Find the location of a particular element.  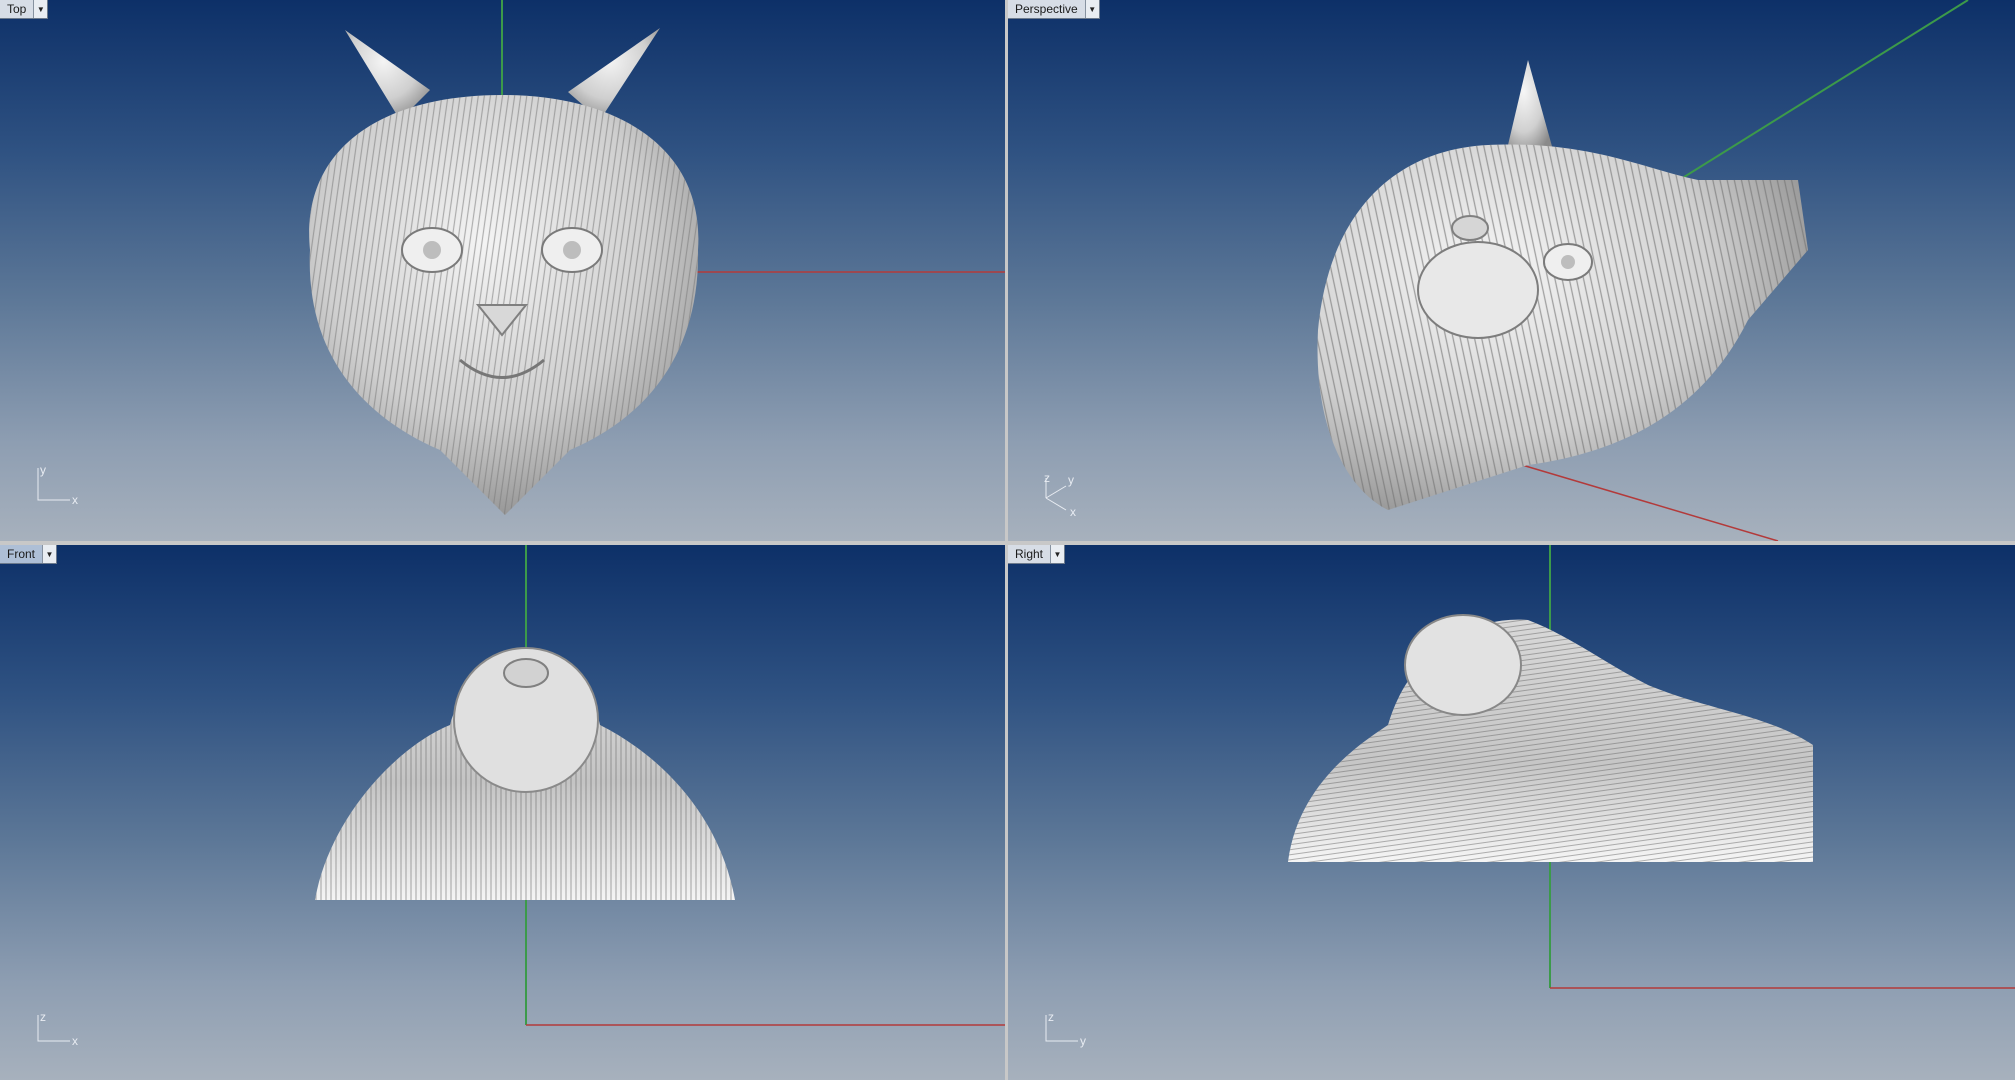

axis-label-a: y is located at coordinates (43, 470).